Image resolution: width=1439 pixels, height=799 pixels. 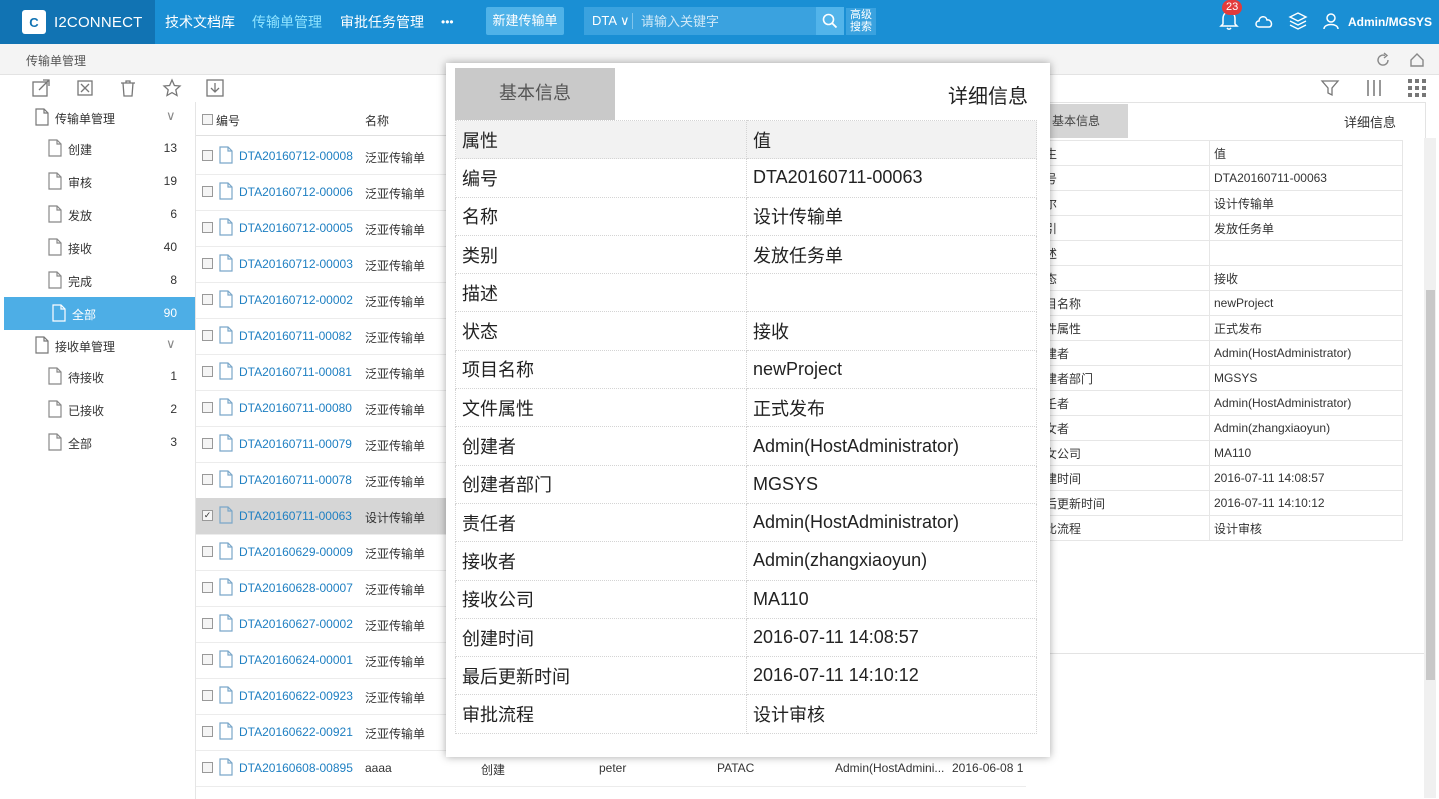 What do you see at coordinates (296, 732) in the screenshot?
I see `row-code-link: DTA20160622-00921` at bounding box center [296, 732].